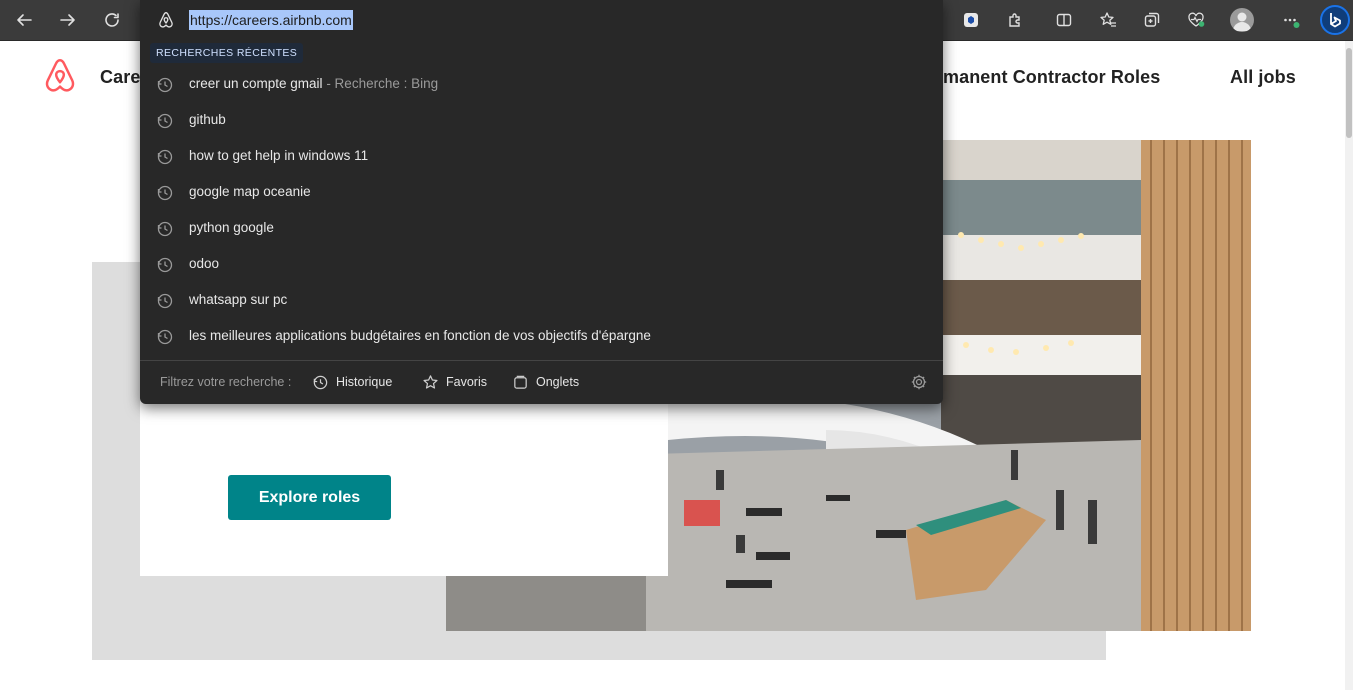 Image resolution: width=1353 pixels, height=690 pixels. I want to click on split-screen-icon, so click(1064, 20).